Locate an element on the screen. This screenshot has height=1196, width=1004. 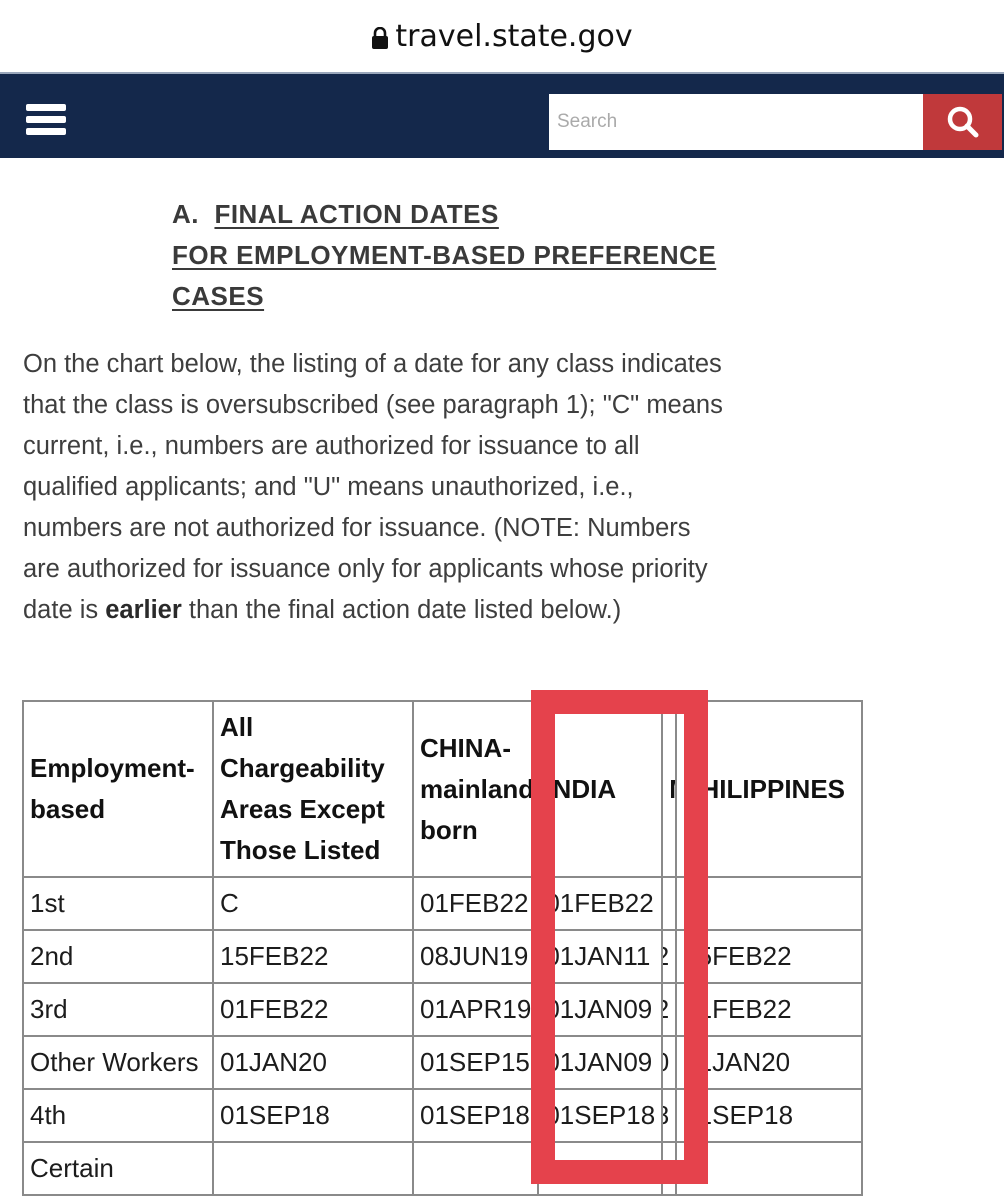
search-input is located at coordinates (736, 122).